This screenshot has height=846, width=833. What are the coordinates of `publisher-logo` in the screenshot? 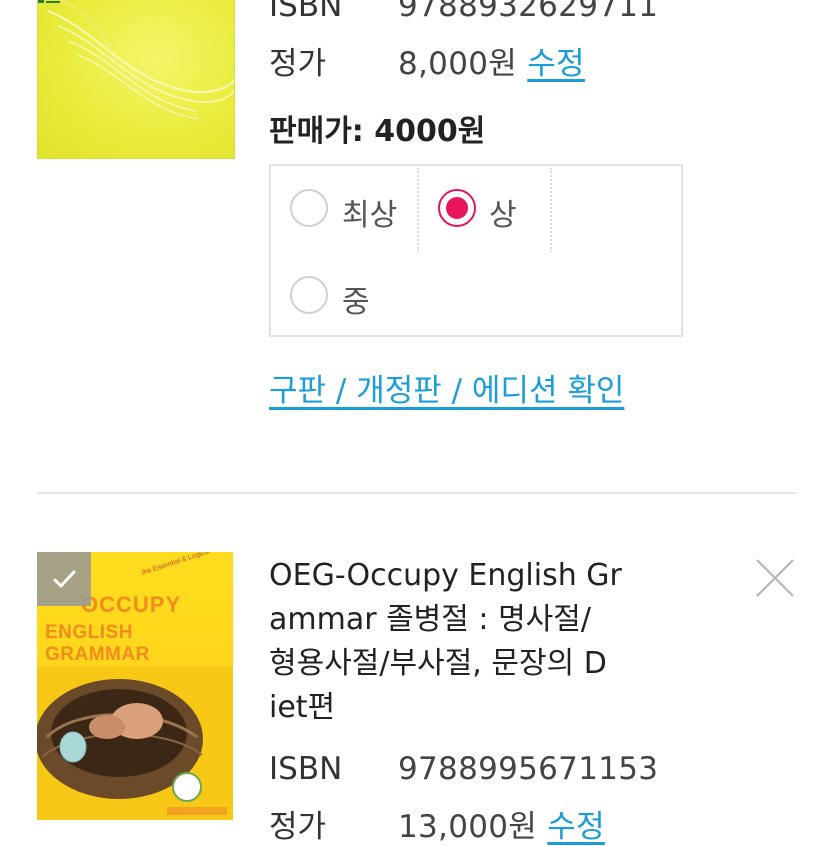 It's located at (49, 1).